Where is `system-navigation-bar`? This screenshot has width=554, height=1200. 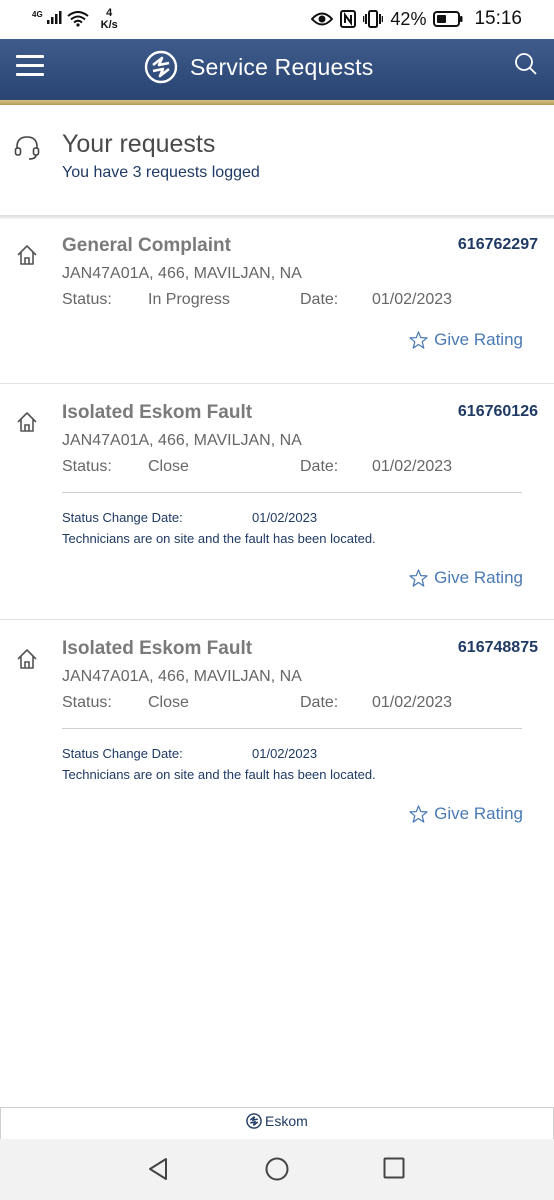
system-navigation-bar is located at coordinates (277, 1169).